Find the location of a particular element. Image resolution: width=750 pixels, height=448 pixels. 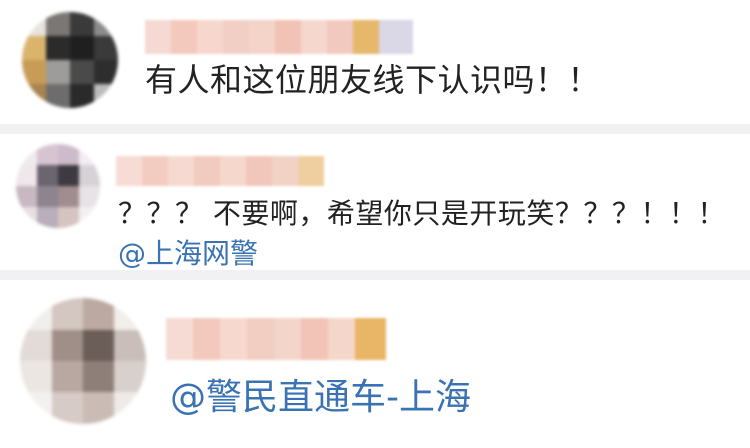

mention-link: @警民直通车-上海 is located at coordinates (320, 398).